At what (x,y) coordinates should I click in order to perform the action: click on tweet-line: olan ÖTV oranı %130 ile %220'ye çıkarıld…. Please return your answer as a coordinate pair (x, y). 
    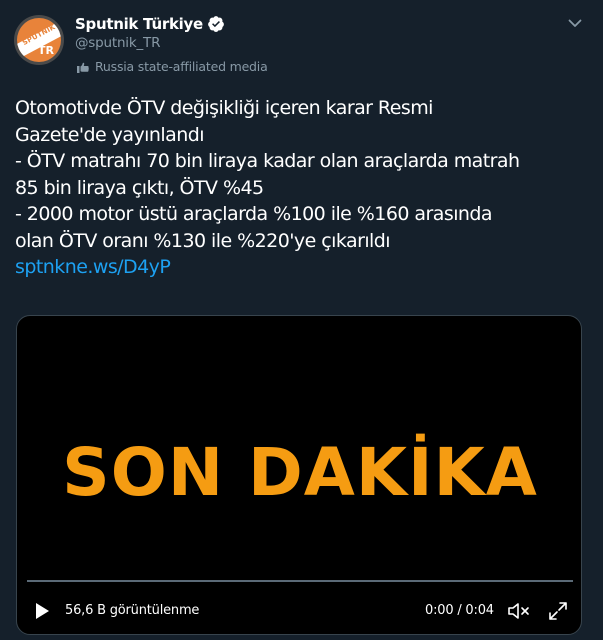
    Looking at the image, I should click on (203, 240).